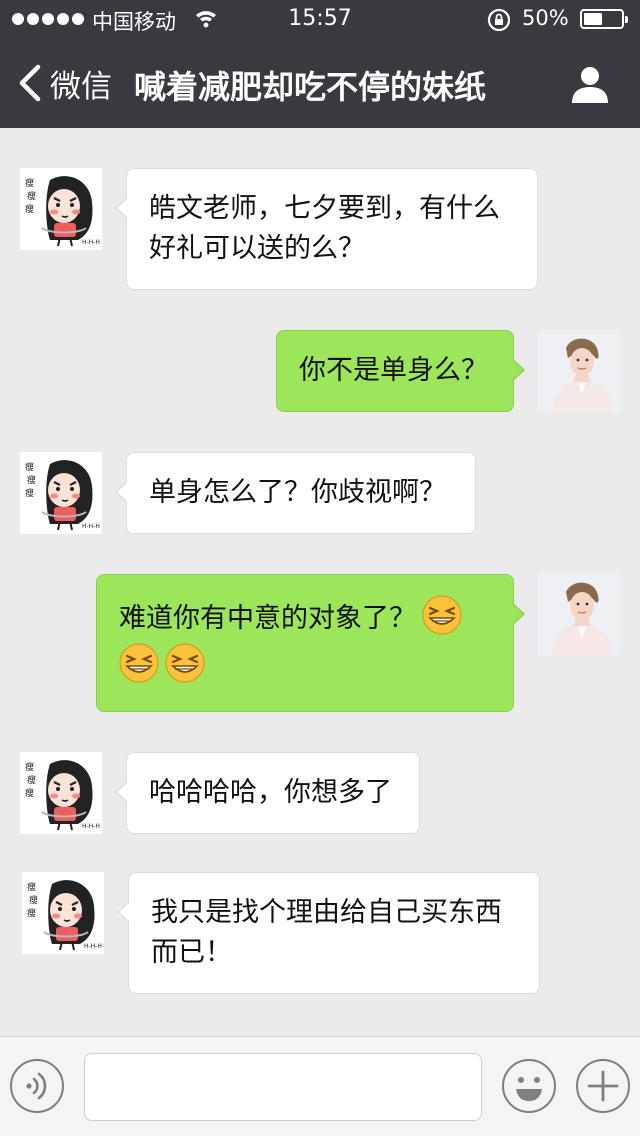 Image resolution: width=640 pixels, height=1136 pixels. Describe the element at coordinates (328, 933) in the screenshot. I see `message-bubble: 我只是找个理由给自己买东西 而已！` at that location.